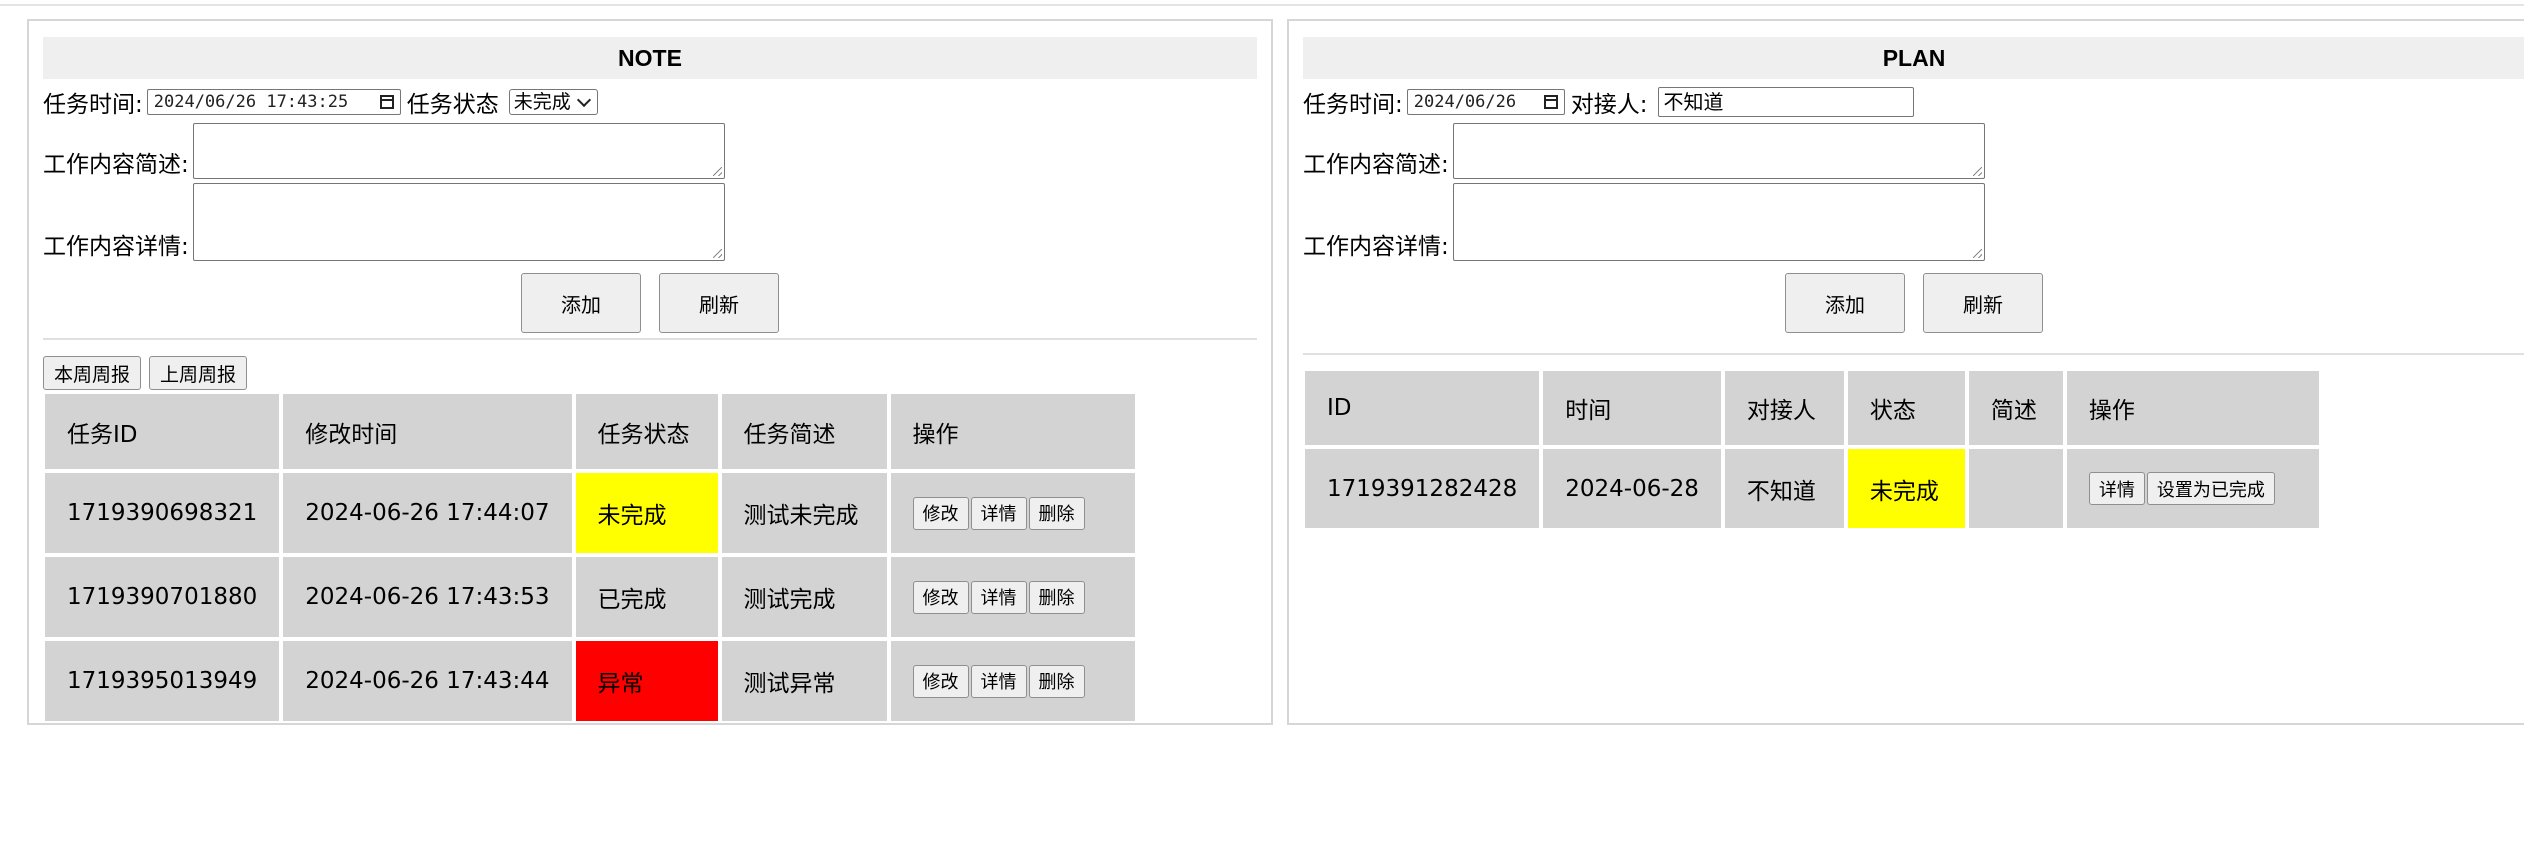  I want to click on plan-task-time-value: 2024/06/26, so click(1465, 102).